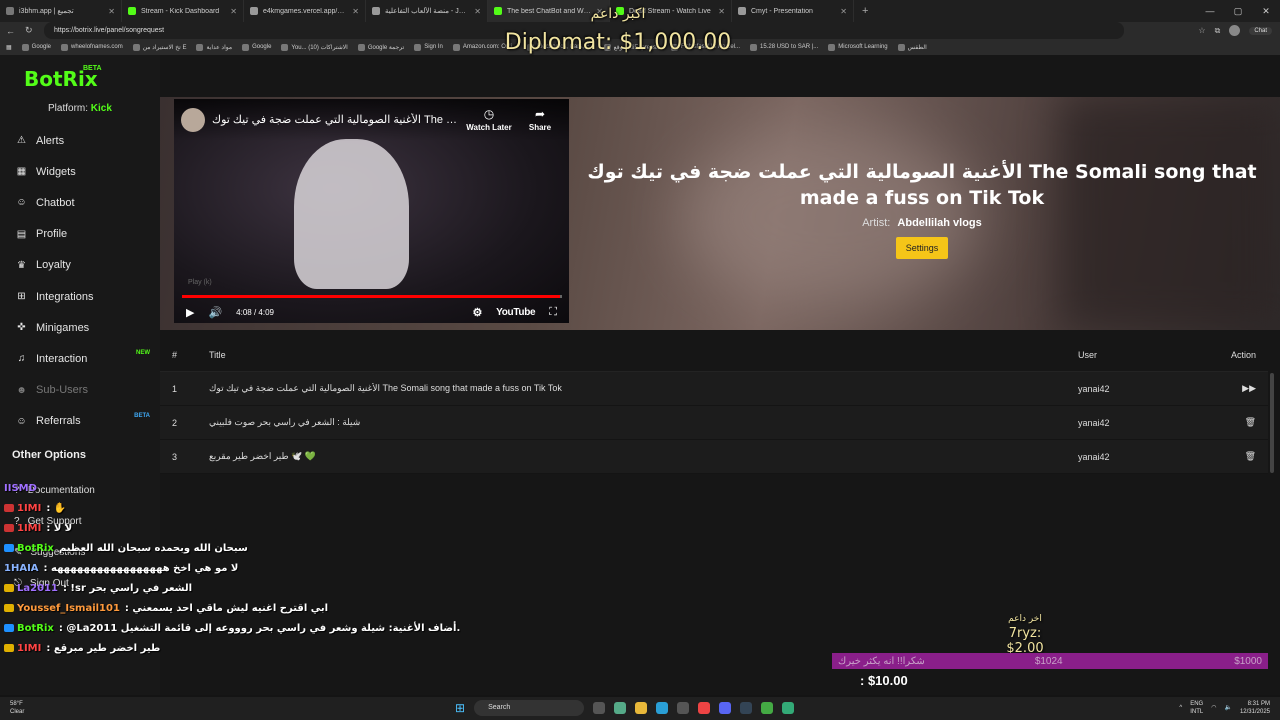  I want to click on other-options-title: Other Options, so click(49, 455).